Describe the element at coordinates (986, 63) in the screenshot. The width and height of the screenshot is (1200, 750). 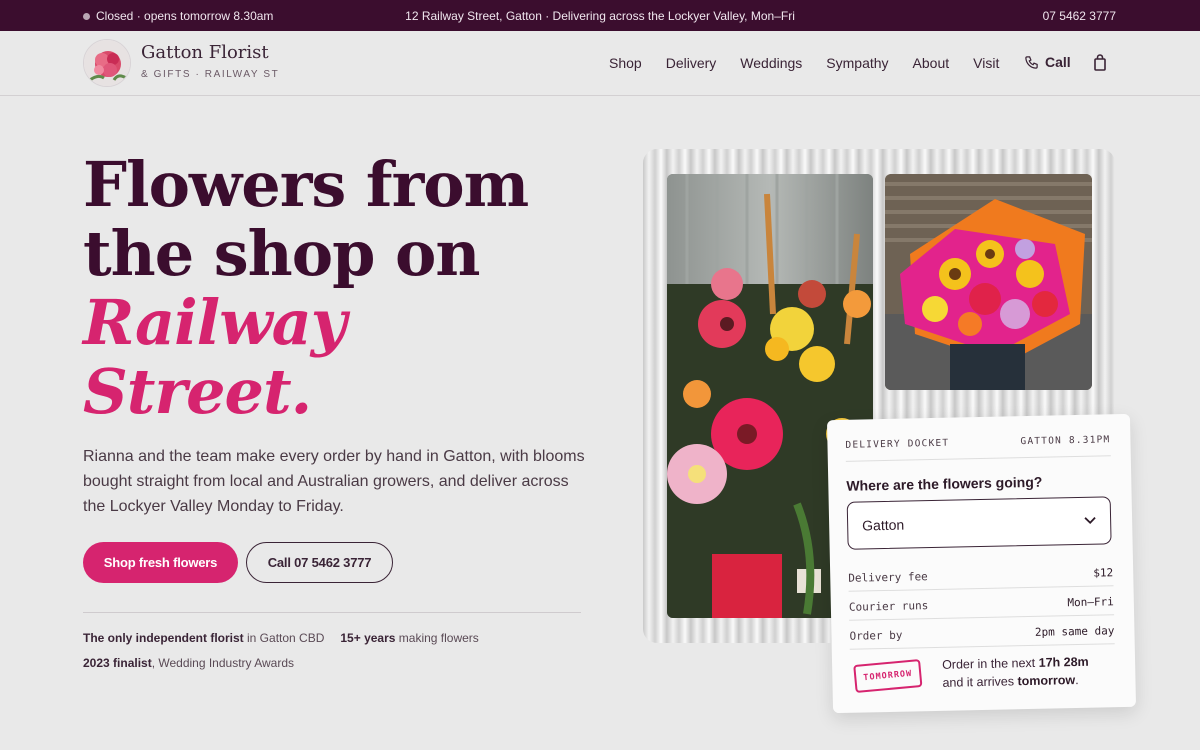
I see `nav-visit: Visit` at that location.